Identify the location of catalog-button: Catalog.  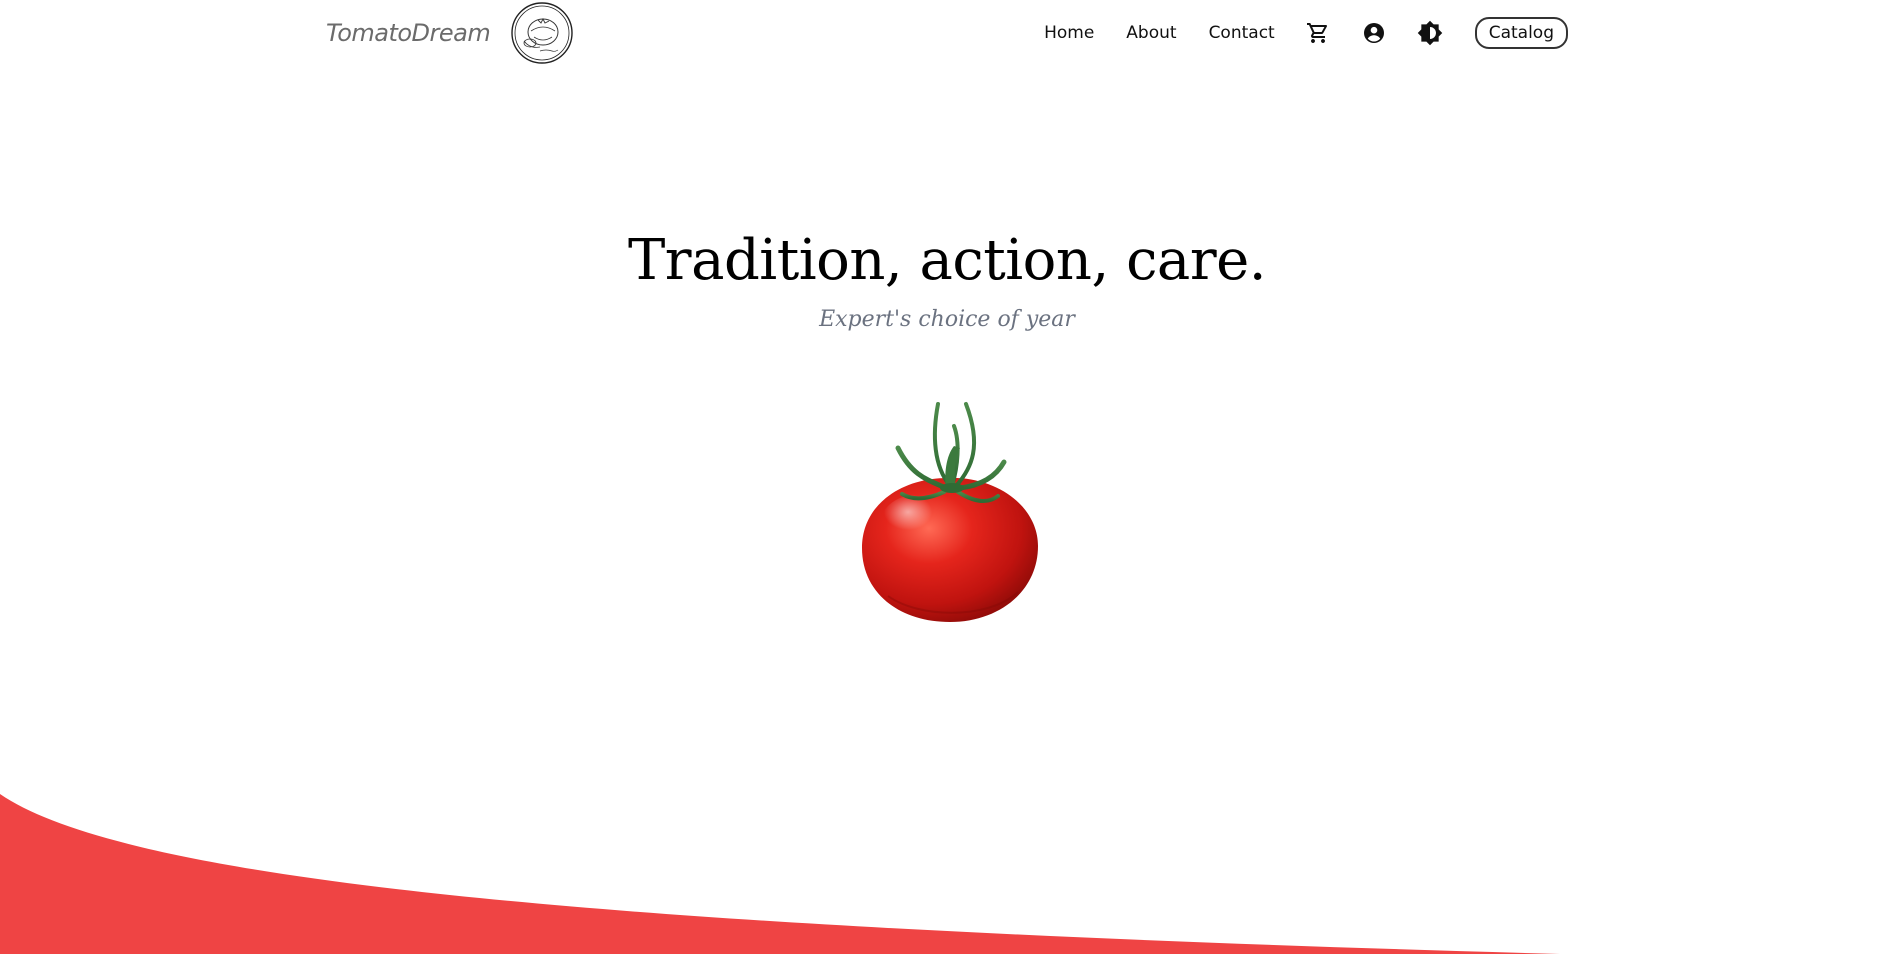
(1521, 33).